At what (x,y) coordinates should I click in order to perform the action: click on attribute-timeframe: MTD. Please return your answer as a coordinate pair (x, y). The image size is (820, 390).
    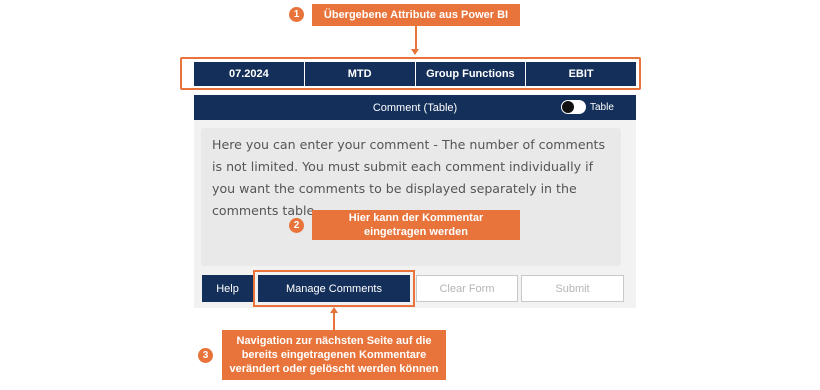
    Looking at the image, I should click on (360, 74).